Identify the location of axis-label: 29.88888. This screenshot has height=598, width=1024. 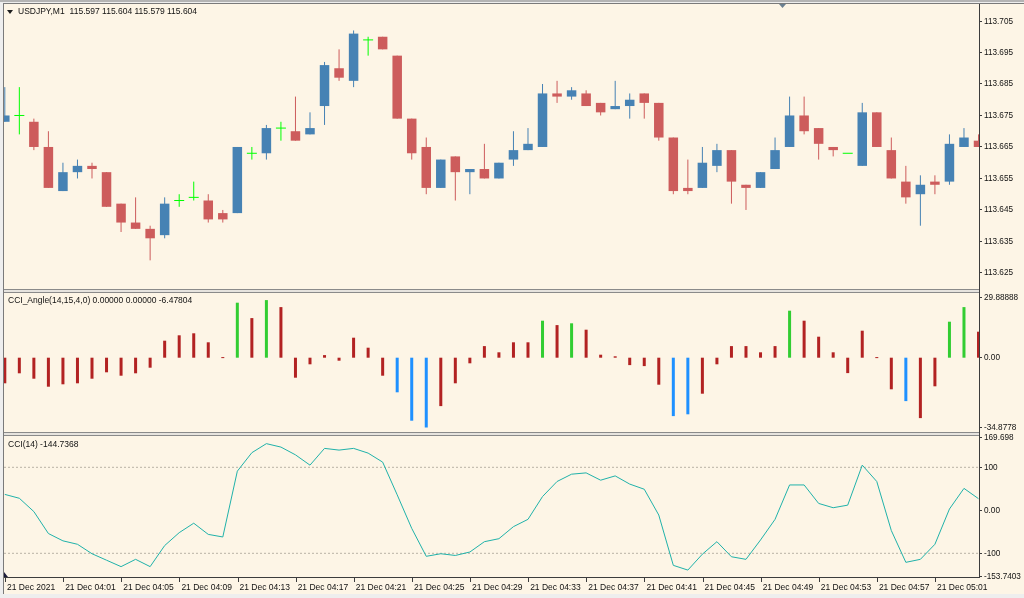
(999, 298).